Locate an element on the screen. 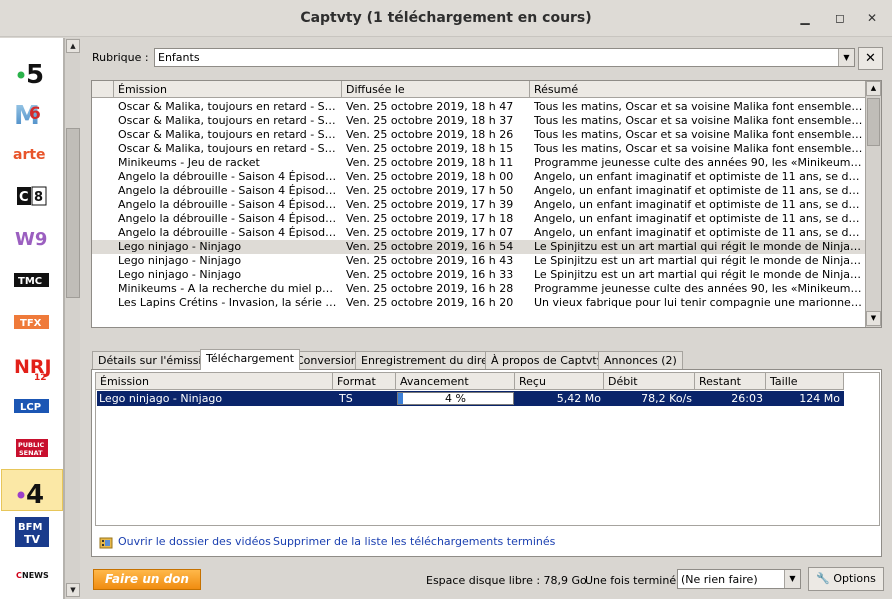  channel-lcp: LCP is located at coordinates (32, 406).